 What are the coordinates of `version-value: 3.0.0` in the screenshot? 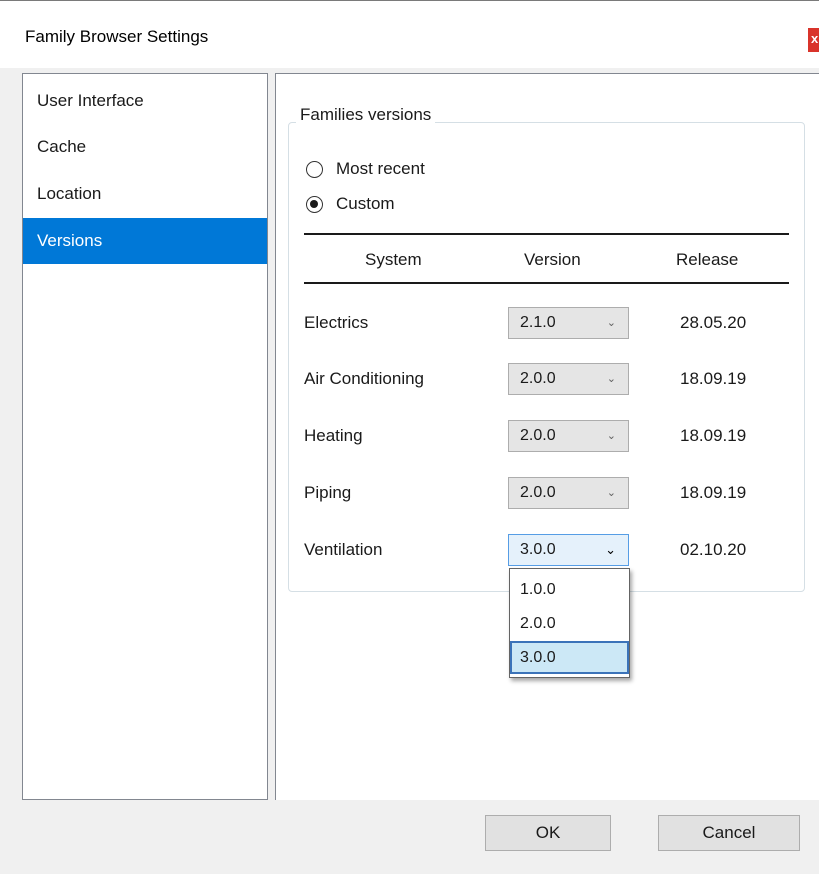 It's located at (538, 549).